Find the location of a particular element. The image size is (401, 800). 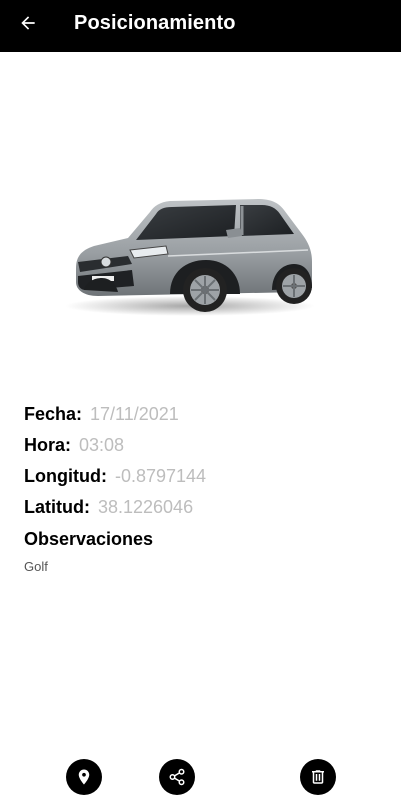

time-value: 03:08 is located at coordinates (102, 445).